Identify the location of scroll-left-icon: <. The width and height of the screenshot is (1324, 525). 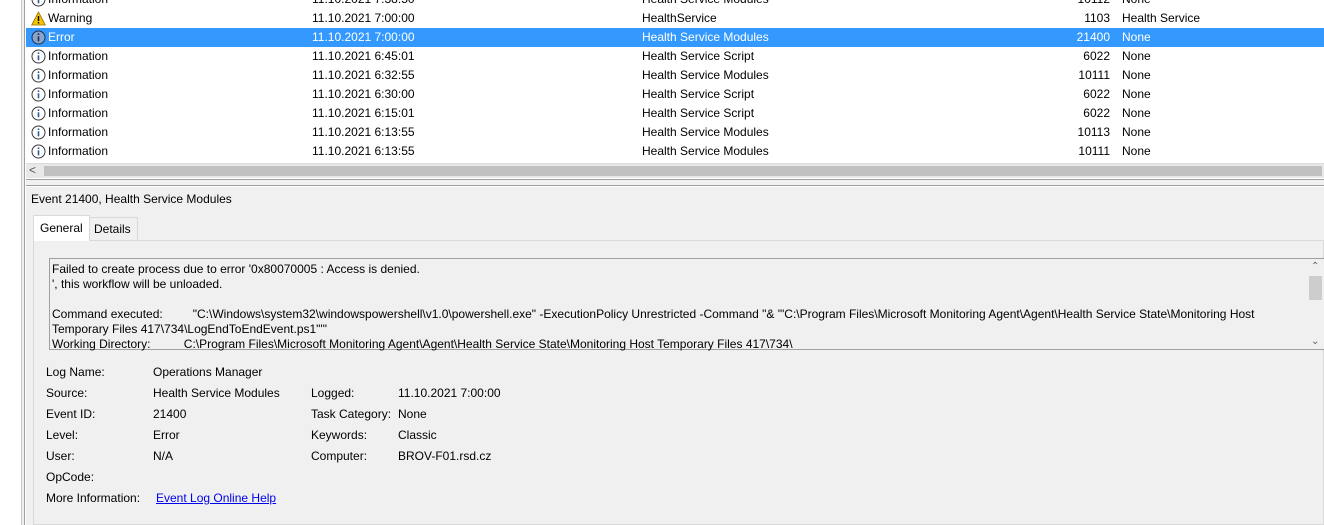
(32, 170).